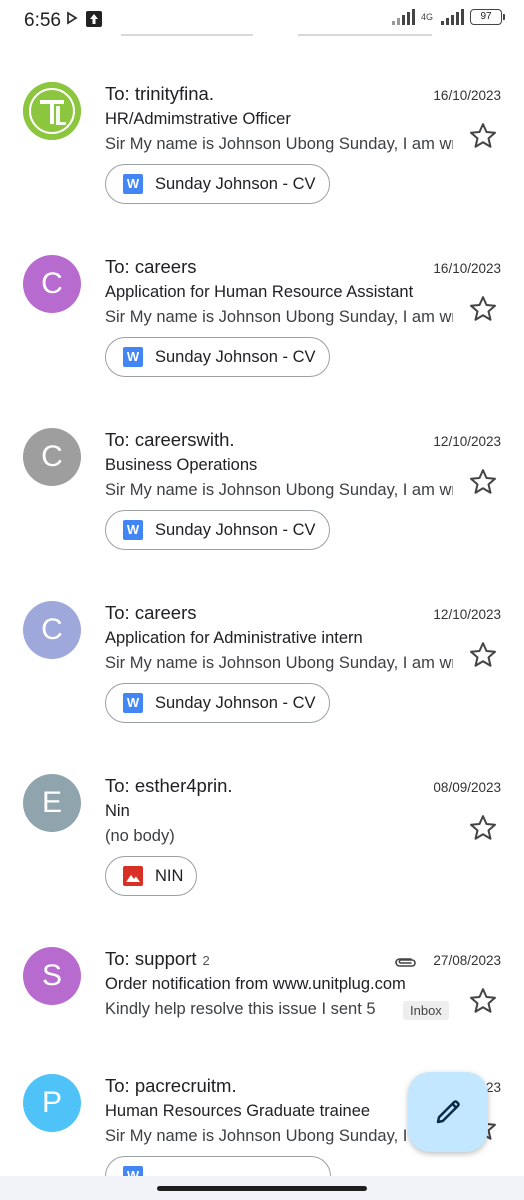 The image size is (524, 1200). I want to click on thread-count: 2, so click(206, 960).